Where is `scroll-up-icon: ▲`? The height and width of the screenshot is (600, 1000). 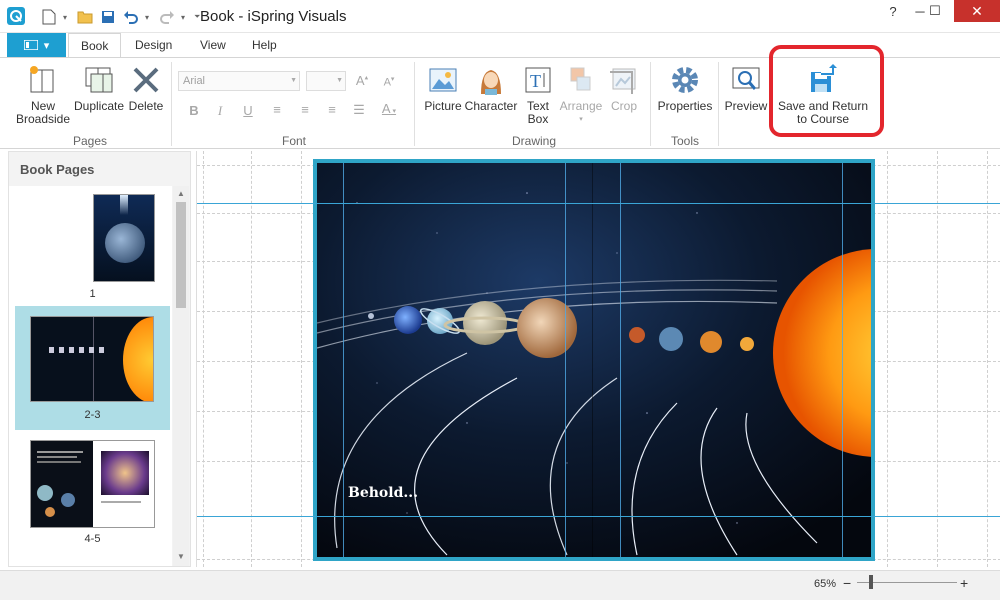 scroll-up-icon: ▲ is located at coordinates (181, 193).